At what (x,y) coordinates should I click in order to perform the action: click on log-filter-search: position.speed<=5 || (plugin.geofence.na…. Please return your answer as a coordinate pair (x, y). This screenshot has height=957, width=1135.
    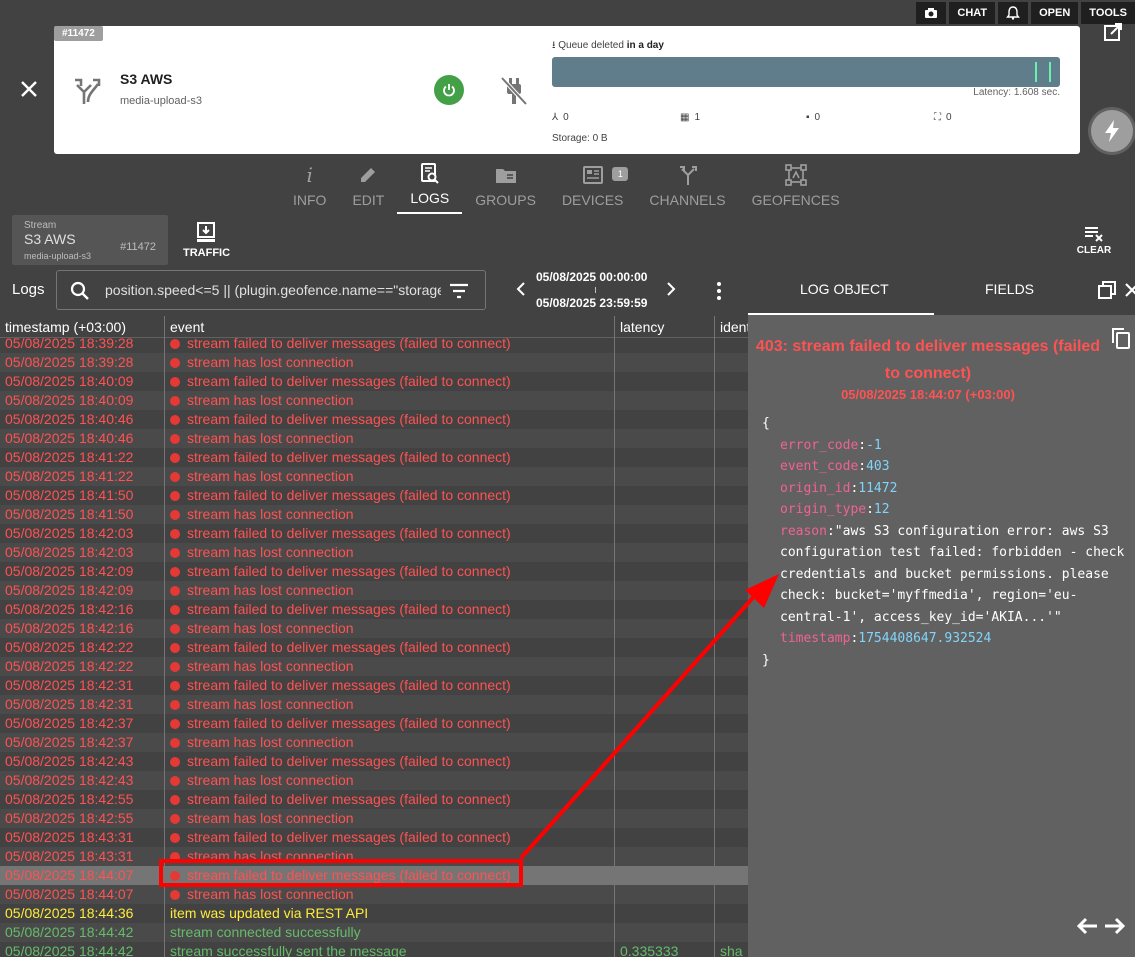
    Looking at the image, I should click on (271, 290).